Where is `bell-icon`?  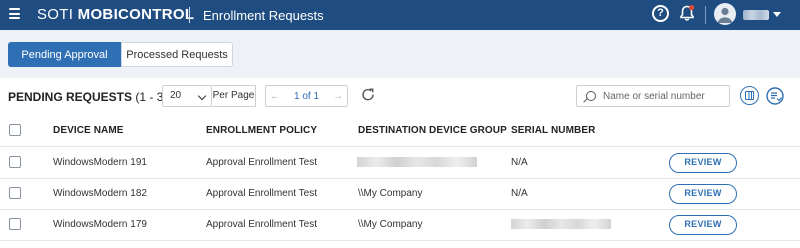
bell-icon is located at coordinates (687, 13).